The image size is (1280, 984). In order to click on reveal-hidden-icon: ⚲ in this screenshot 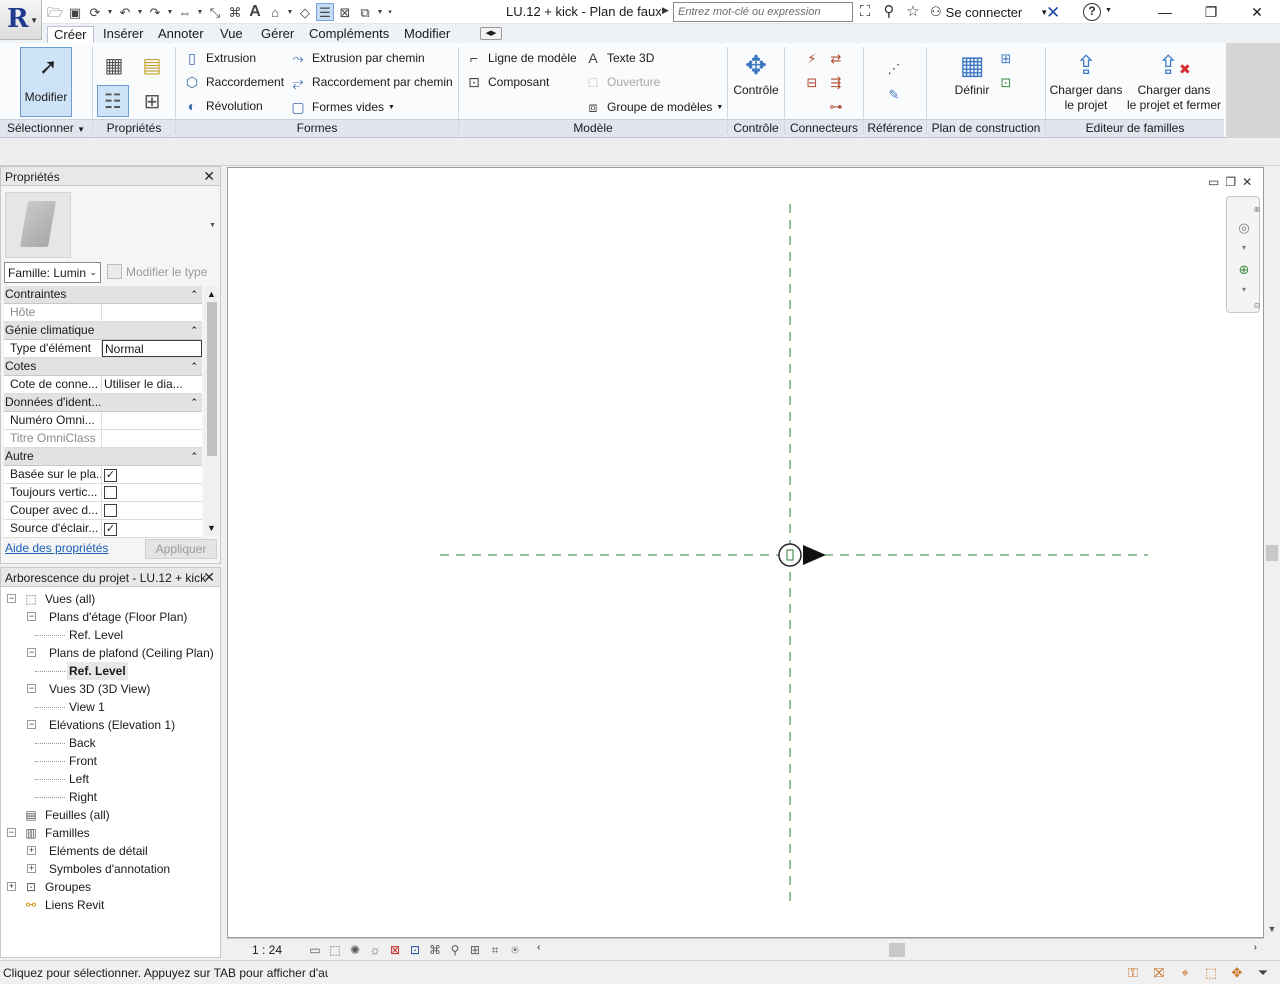, I will do `click(455, 950)`.